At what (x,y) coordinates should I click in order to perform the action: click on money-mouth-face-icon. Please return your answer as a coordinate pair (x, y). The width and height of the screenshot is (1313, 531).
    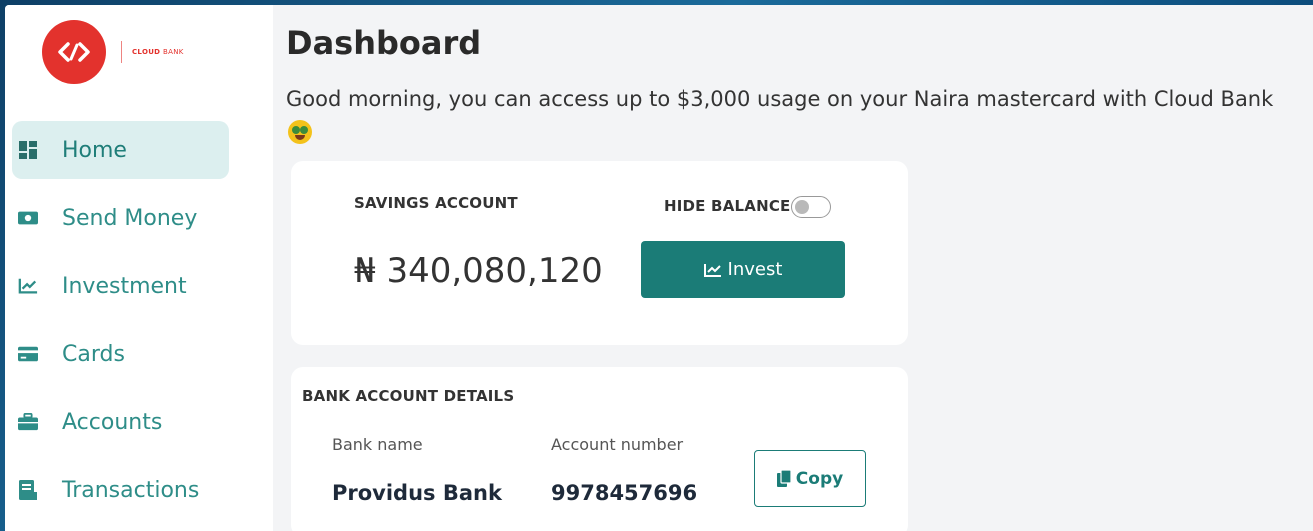
    Looking at the image, I should click on (300, 132).